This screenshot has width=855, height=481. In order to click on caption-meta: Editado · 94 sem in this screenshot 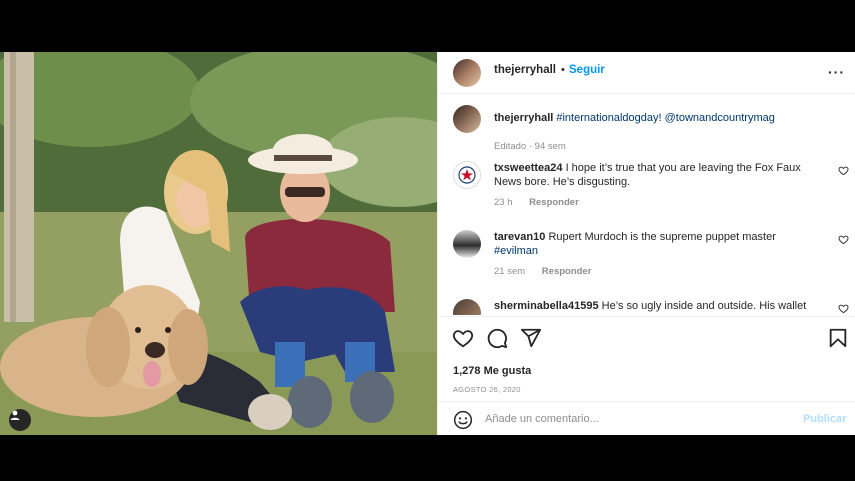, I will do `click(537, 146)`.